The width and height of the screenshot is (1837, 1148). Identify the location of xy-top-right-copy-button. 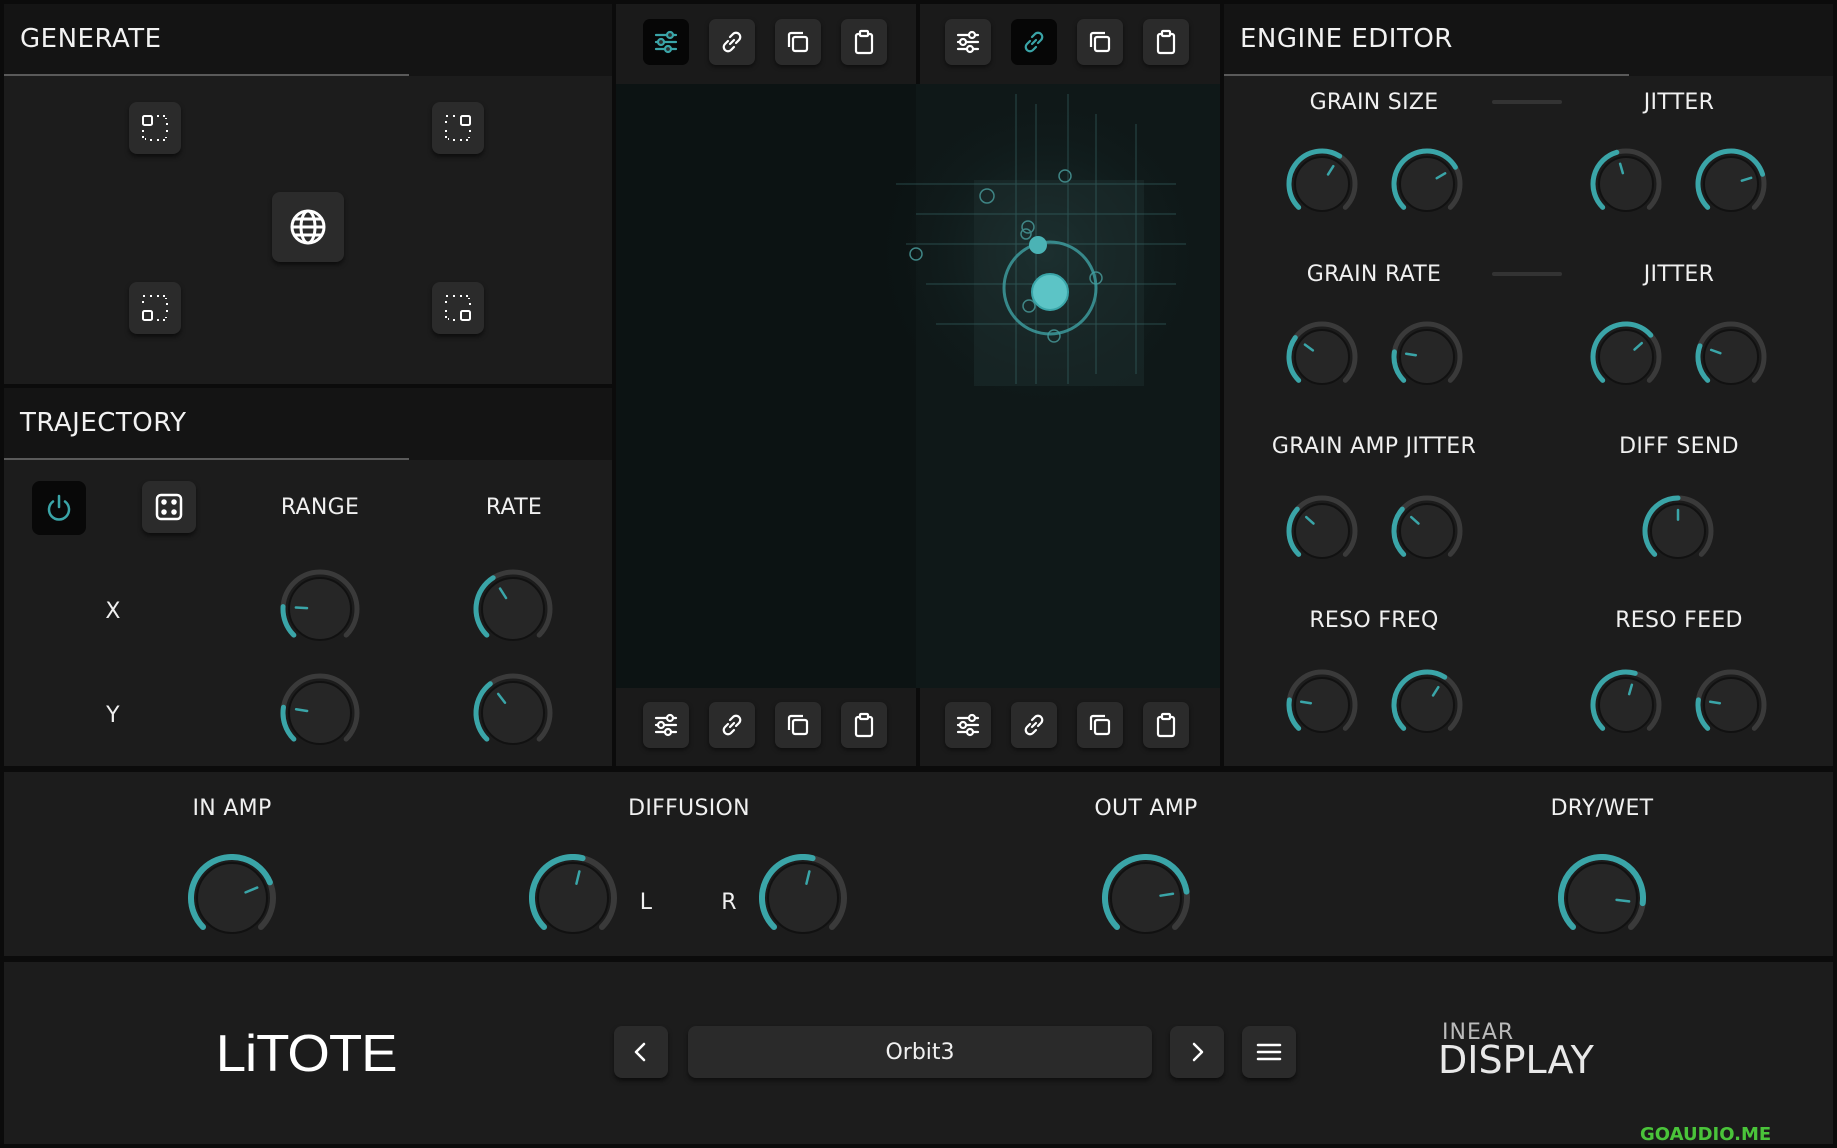
(1100, 42).